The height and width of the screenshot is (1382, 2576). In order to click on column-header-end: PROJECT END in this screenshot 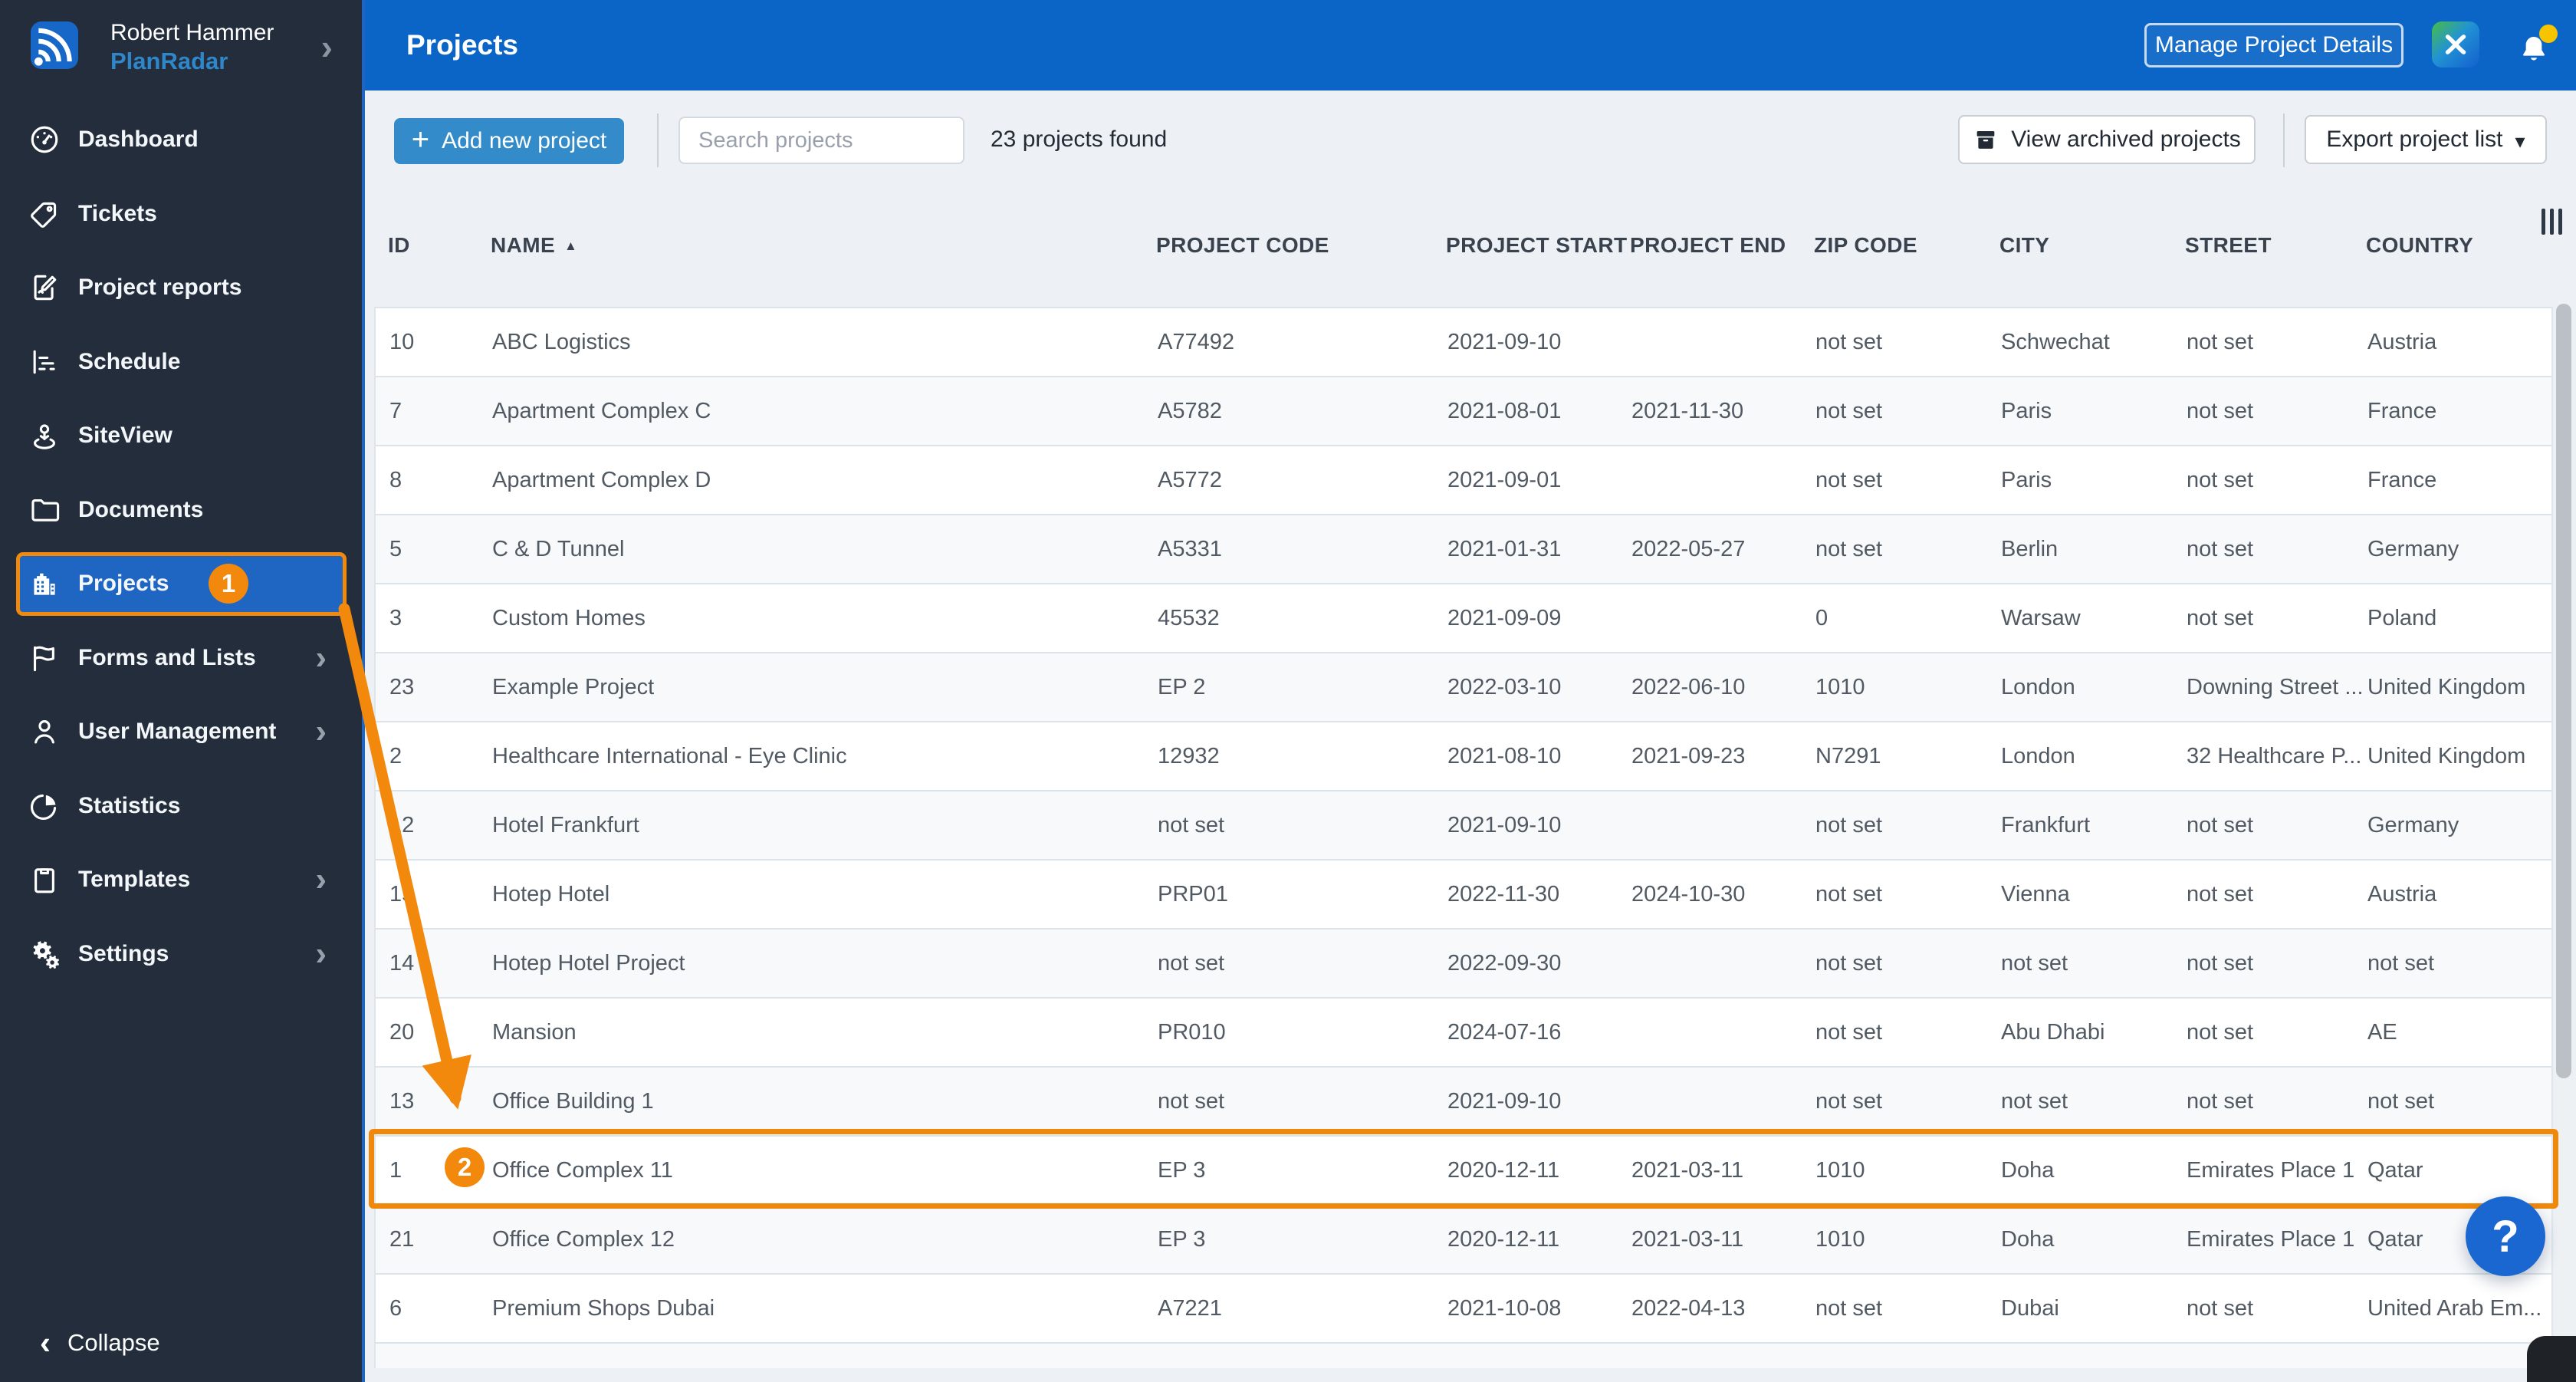, I will do `click(1722, 245)`.